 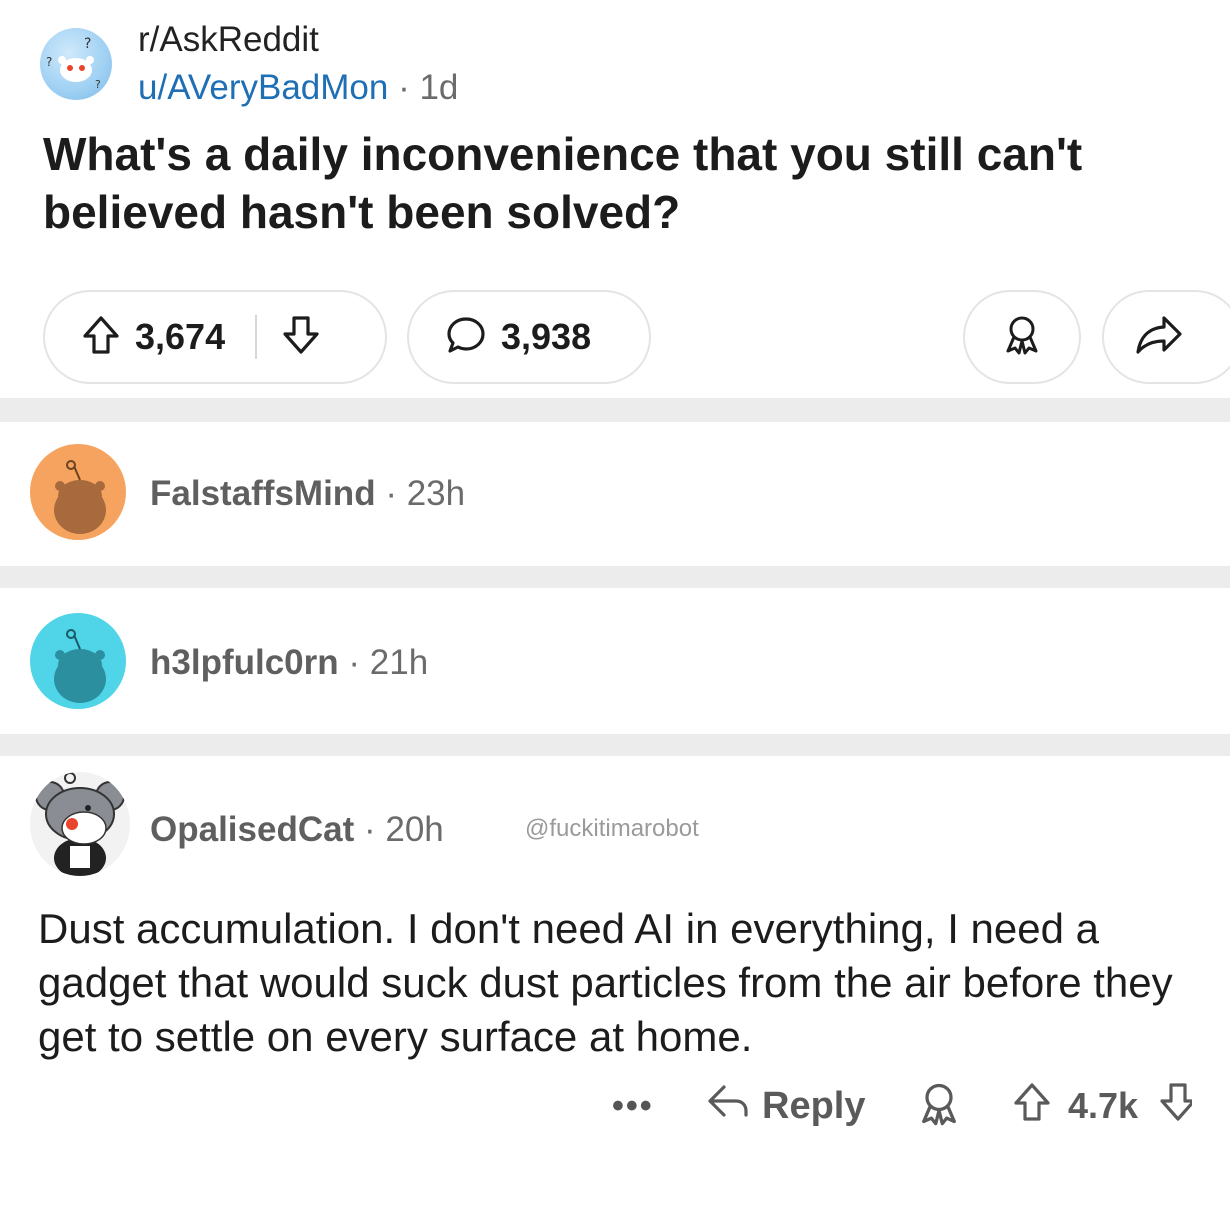 I want to click on comment-vote: 4.7k, so click(x=1102, y=1106).